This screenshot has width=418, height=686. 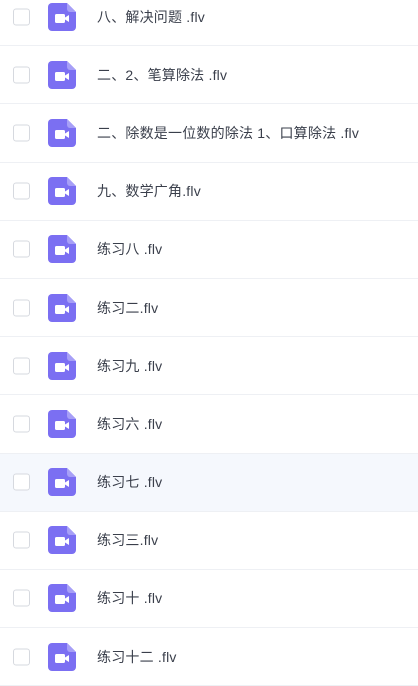 I want to click on file-name: 练习七 .flv, so click(x=129, y=482).